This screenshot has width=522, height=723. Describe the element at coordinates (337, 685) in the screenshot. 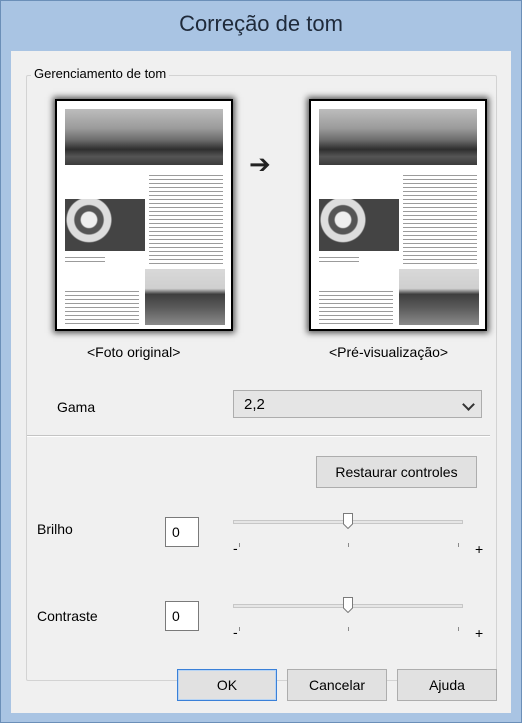

I see `cancel-button: Cancelar` at that location.